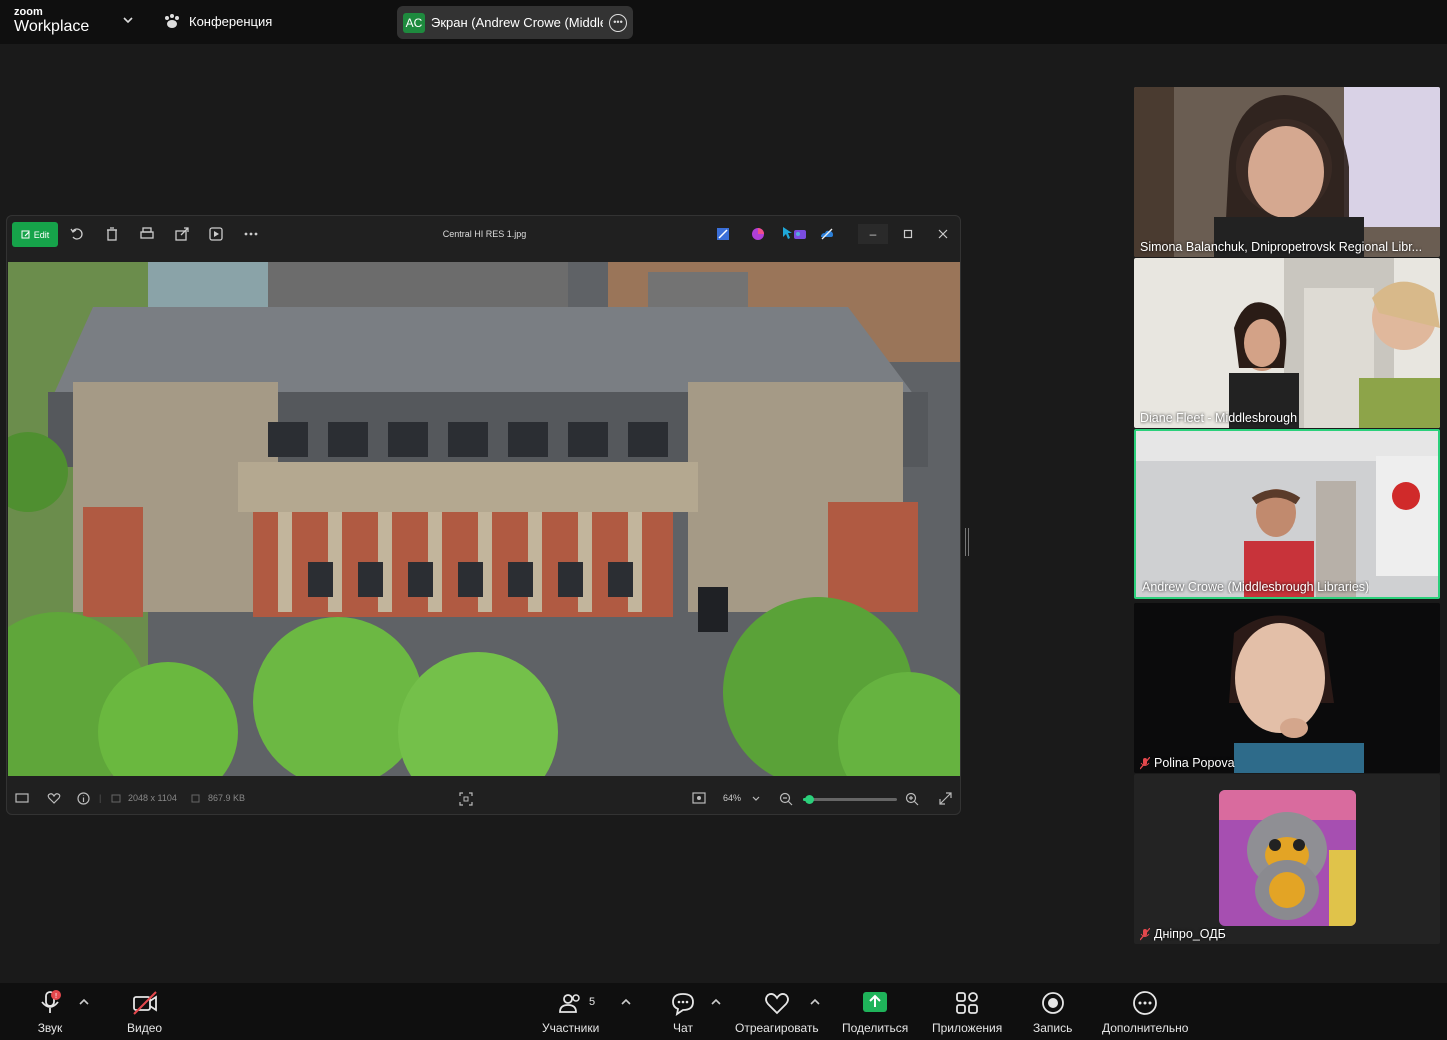 The height and width of the screenshot is (1040, 1447). I want to click on designer-icon, so click(800, 234).